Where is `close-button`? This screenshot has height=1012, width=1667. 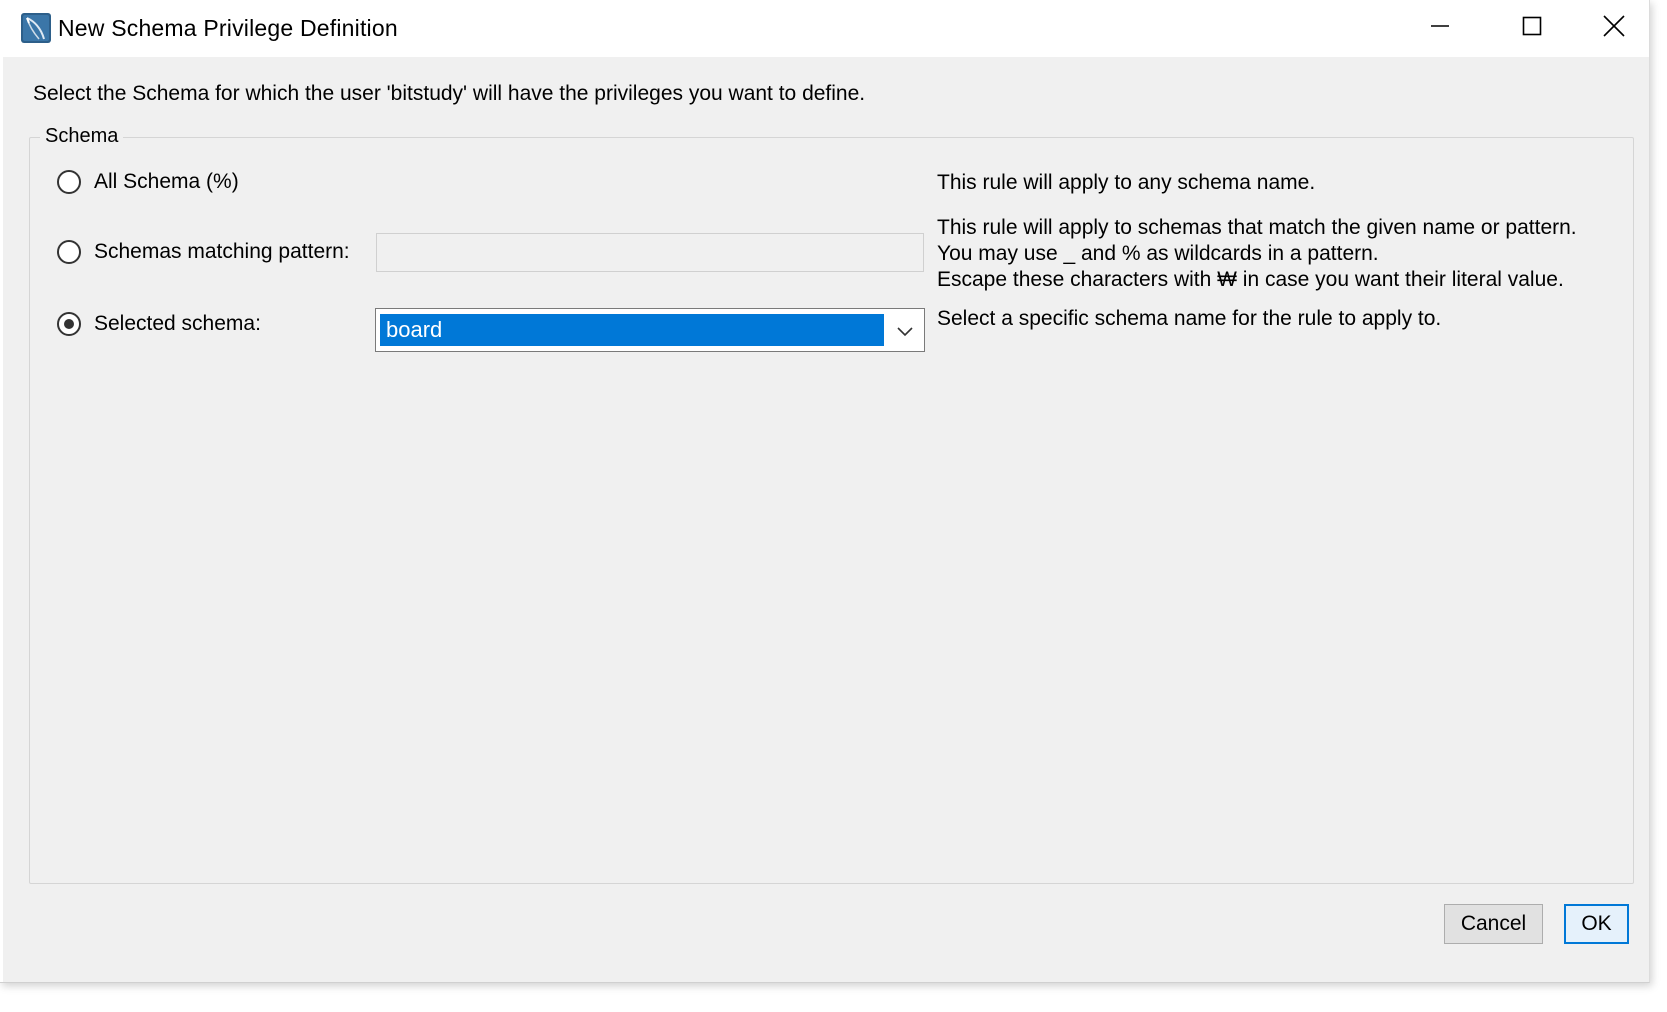 close-button is located at coordinates (1613, 28).